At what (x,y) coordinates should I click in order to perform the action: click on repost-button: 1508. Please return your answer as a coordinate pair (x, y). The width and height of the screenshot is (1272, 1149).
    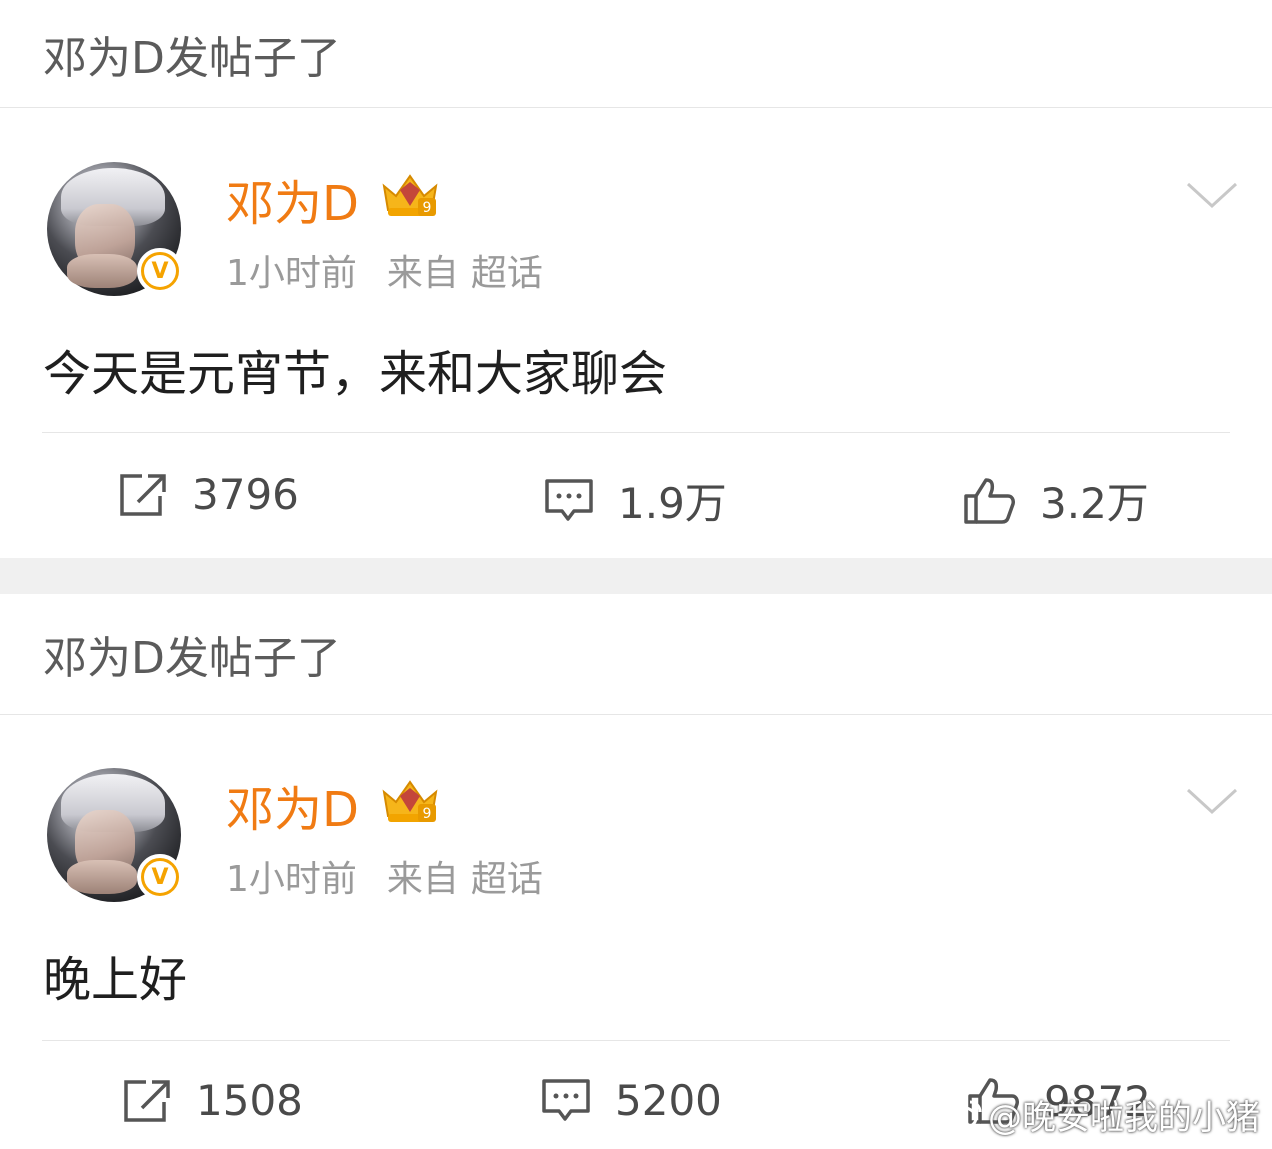
    Looking at the image, I should click on (212, 1100).